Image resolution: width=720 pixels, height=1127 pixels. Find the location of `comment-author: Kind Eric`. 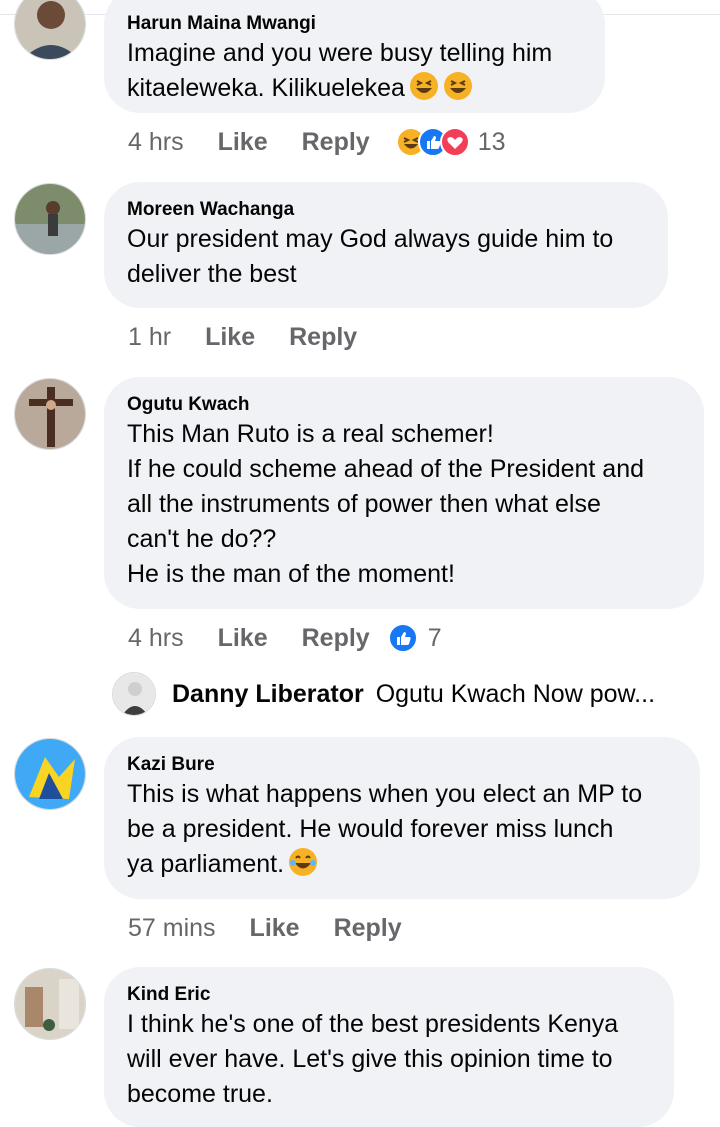

comment-author: Kind Eric is located at coordinates (389, 995).